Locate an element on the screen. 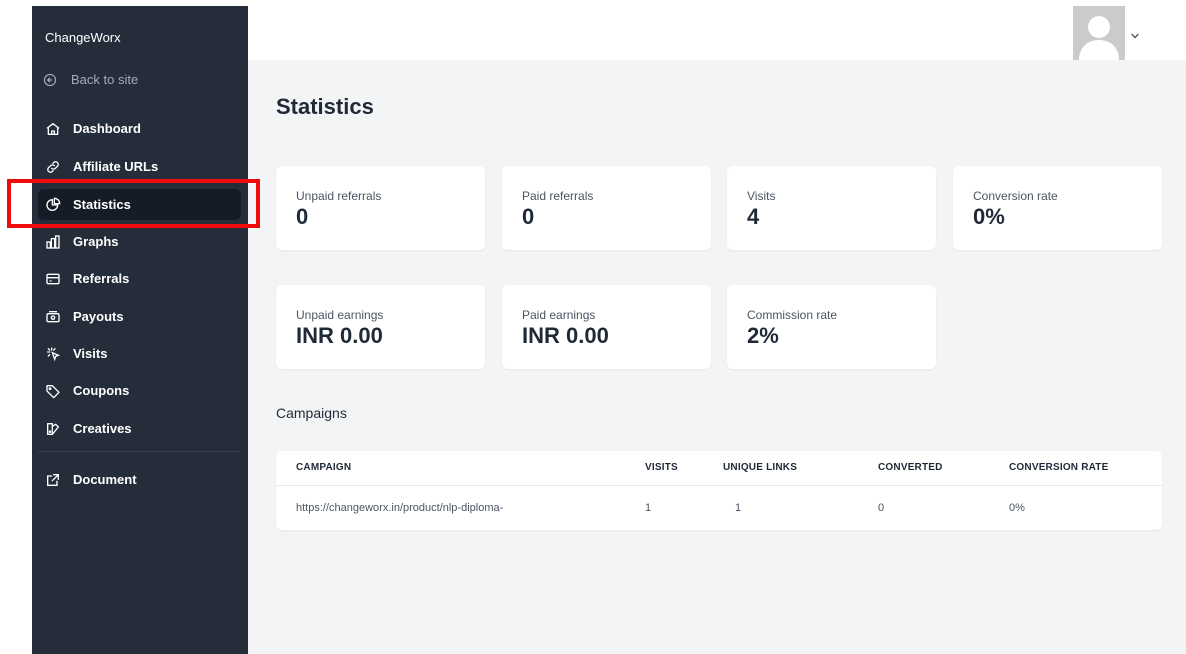 This screenshot has height=654, width=1186. stat-card-paid-earnings: Paid earnings INR 0.00 is located at coordinates (606, 327).